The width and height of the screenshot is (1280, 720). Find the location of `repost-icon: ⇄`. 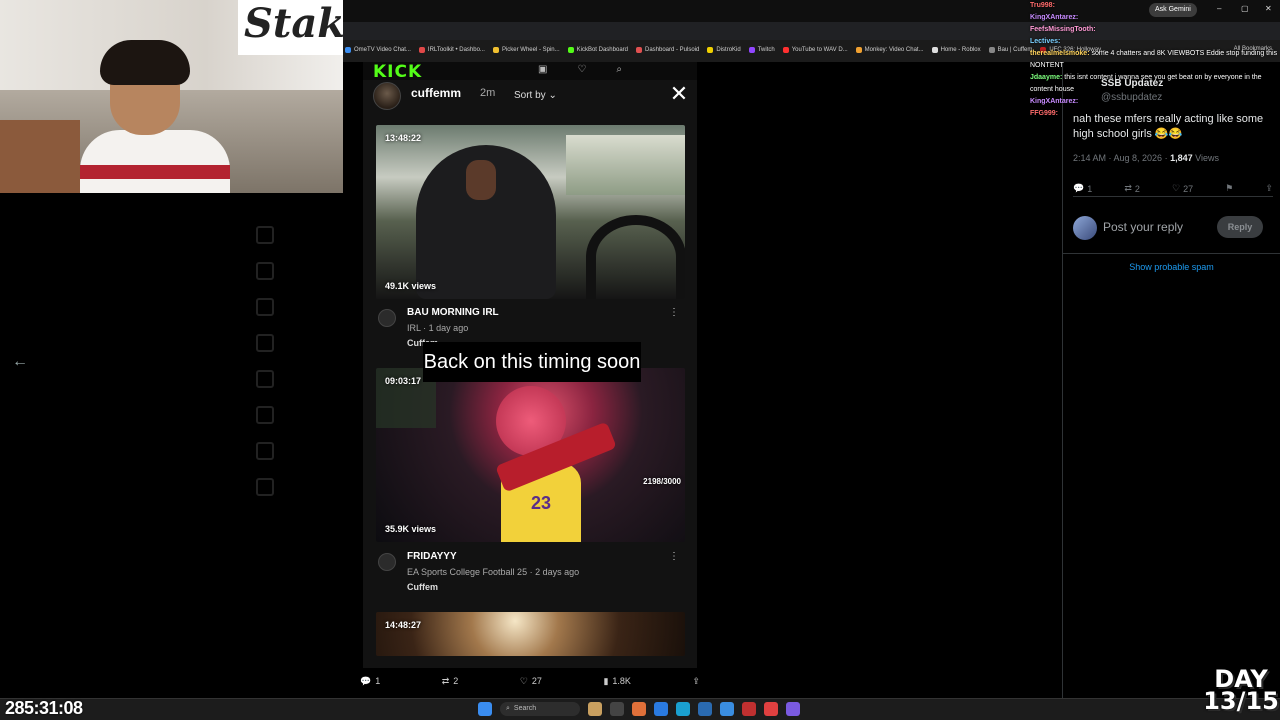

repost-icon: ⇄ is located at coordinates (1128, 188).